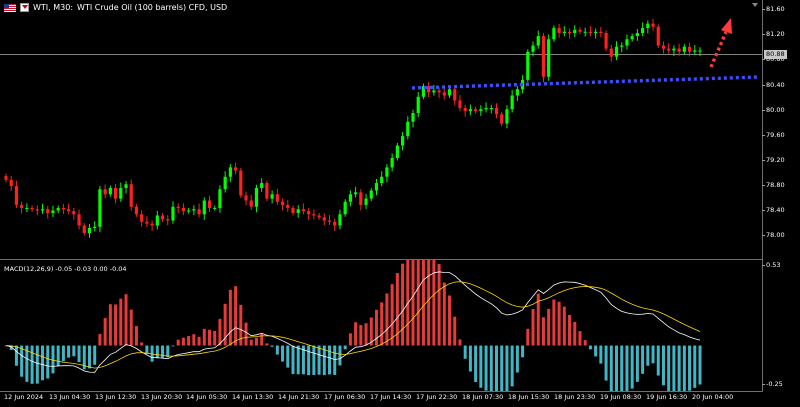  Describe the element at coordinates (713, 397) in the screenshot. I see `time-label: 20 Jun 04:00` at that location.